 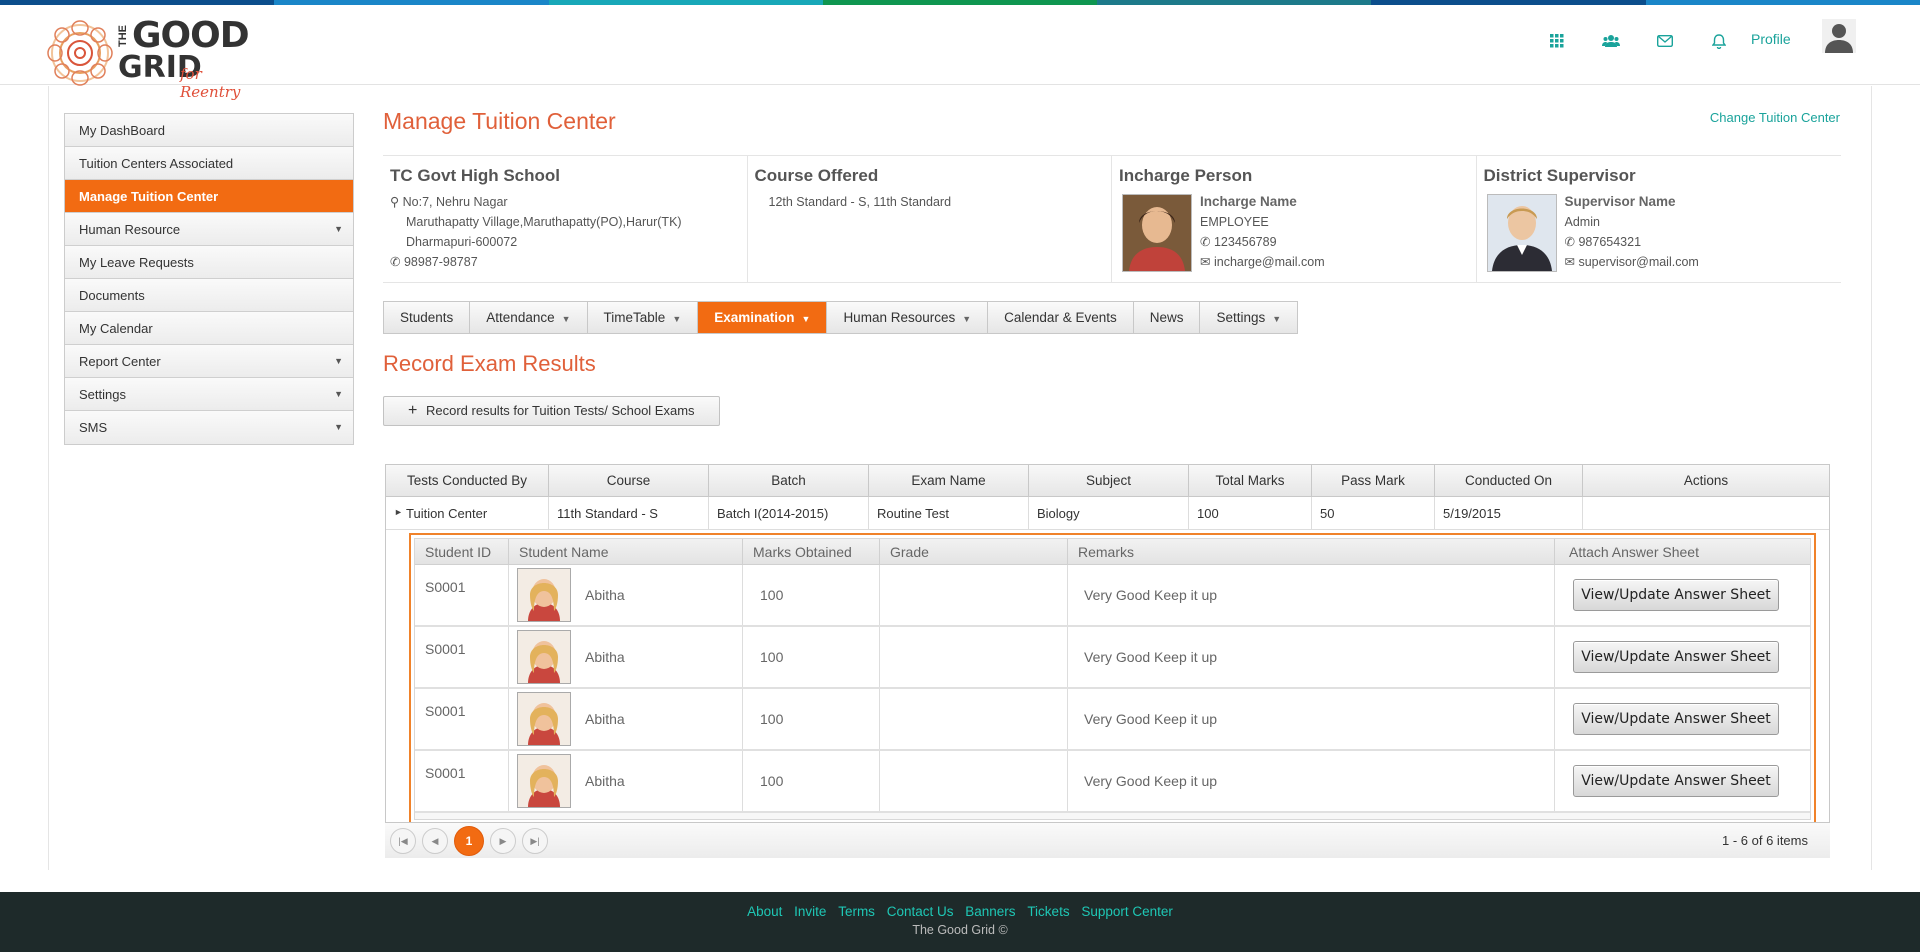 I want to click on logo: THE GOOD GRID for Reentry, so click(x=156, y=58).